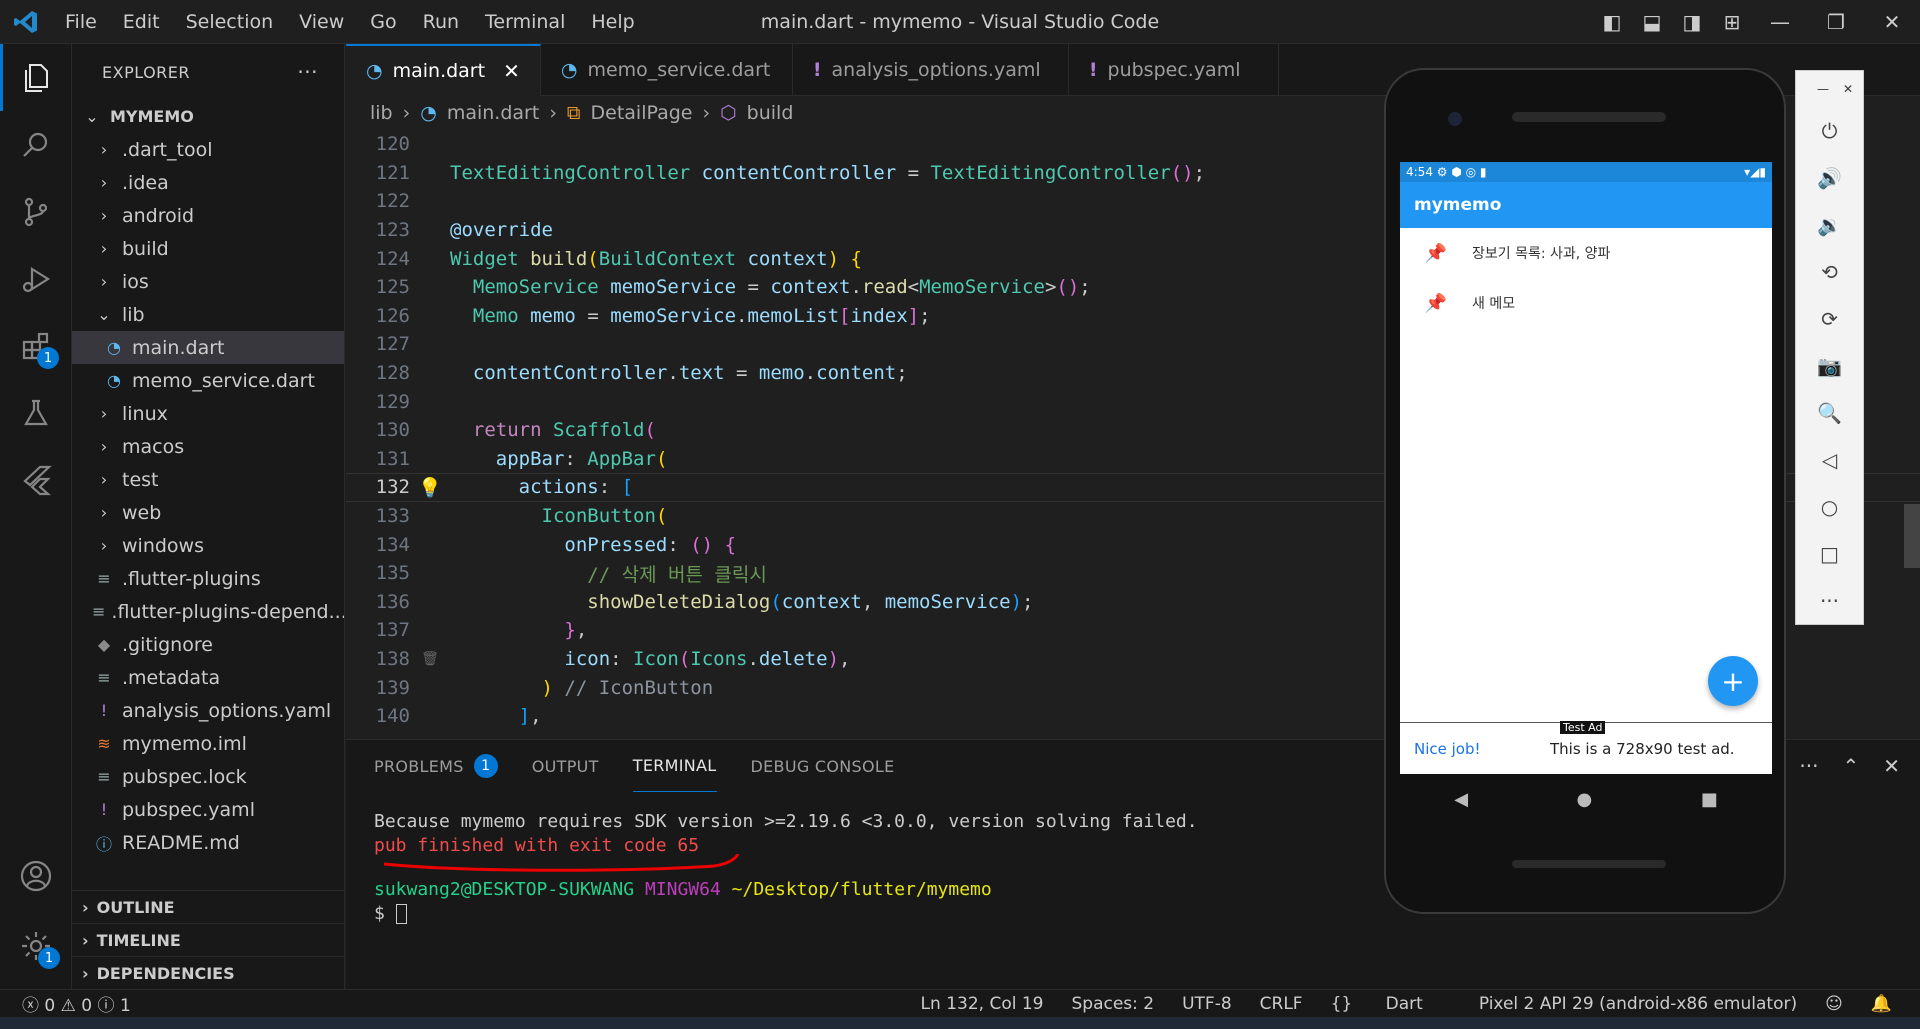  I want to click on lightbulb-icon: 💡, so click(430, 487).